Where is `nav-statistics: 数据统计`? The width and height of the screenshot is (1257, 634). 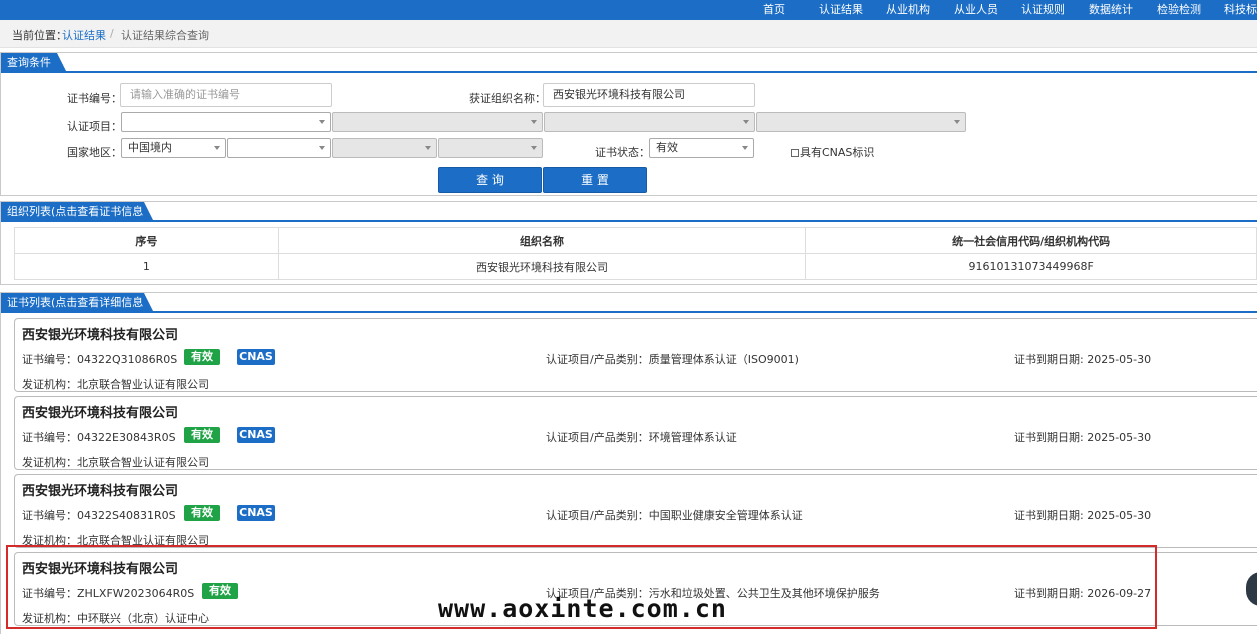 nav-statistics: 数据统计 is located at coordinates (1111, 9).